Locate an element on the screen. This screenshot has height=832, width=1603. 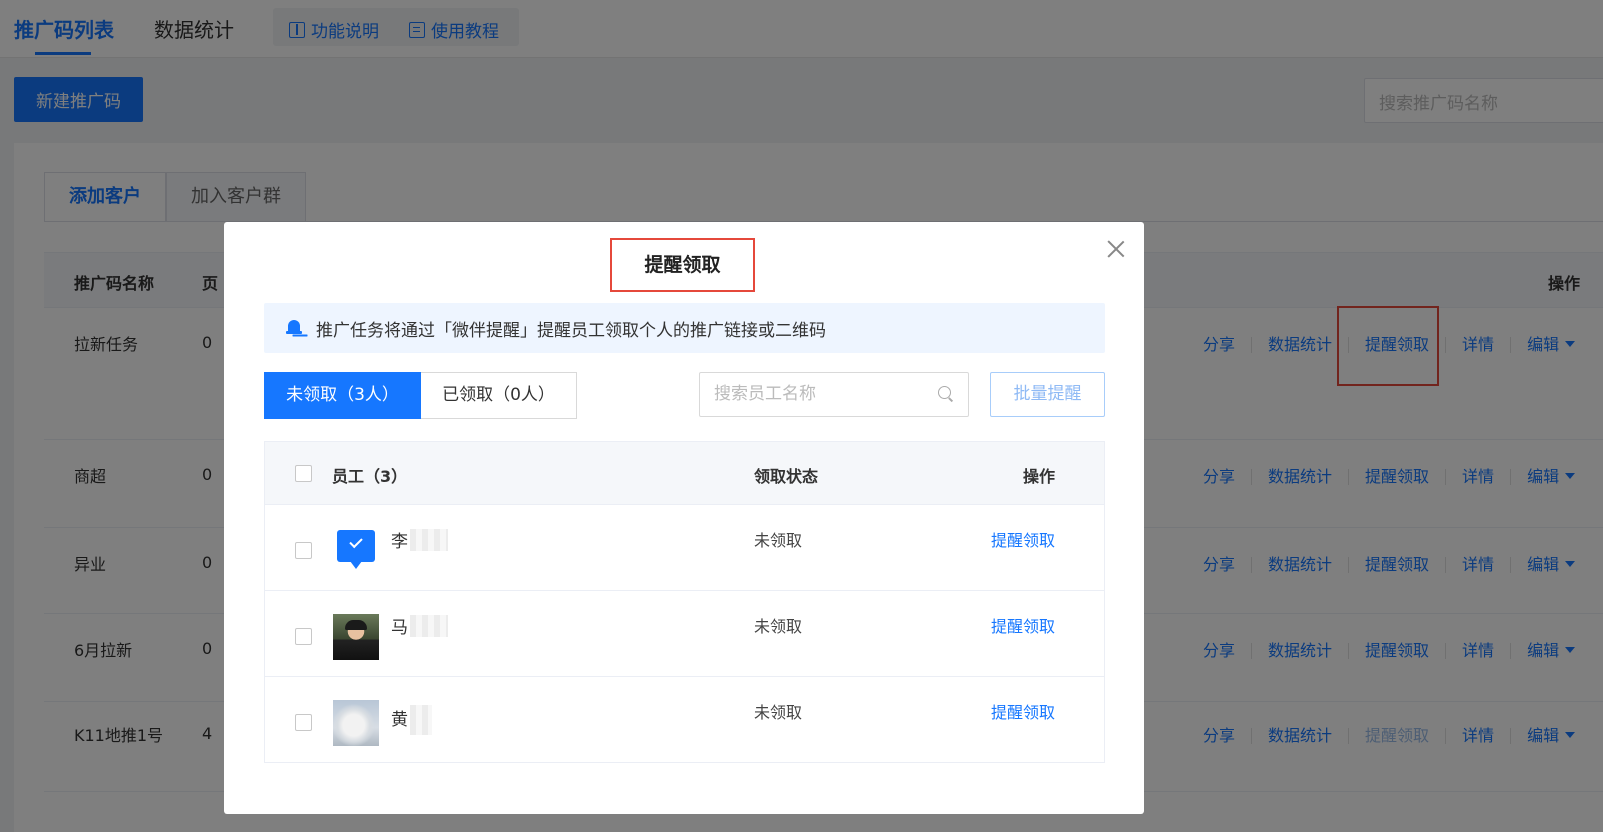
search-placeholder: 搜索员工名称 is located at coordinates (765, 394).